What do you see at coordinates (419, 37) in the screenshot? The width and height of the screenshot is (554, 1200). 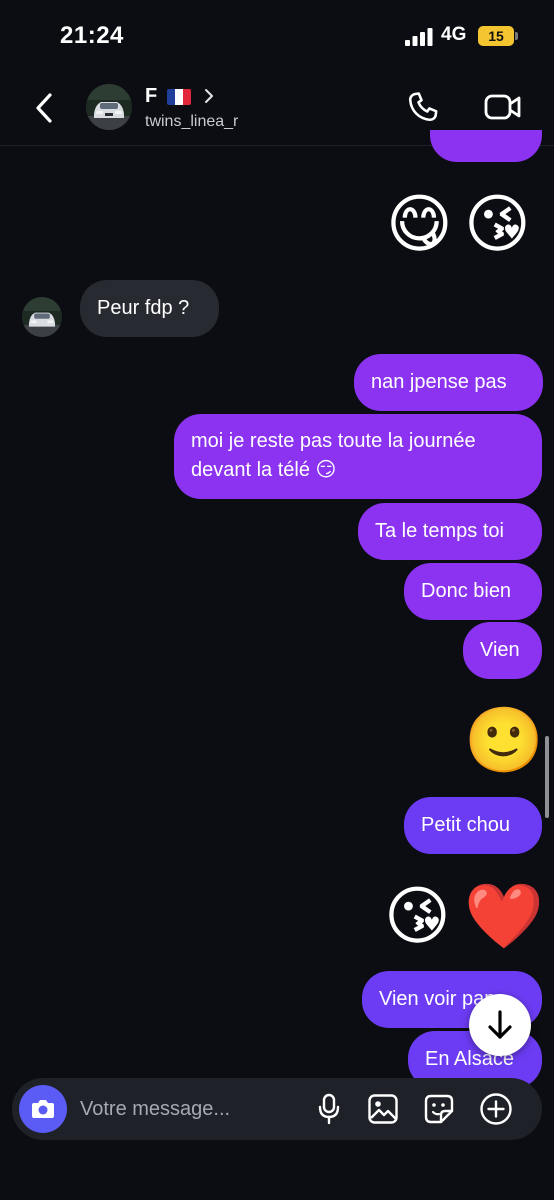 I see `signal-icon` at bounding box center [419, 37].